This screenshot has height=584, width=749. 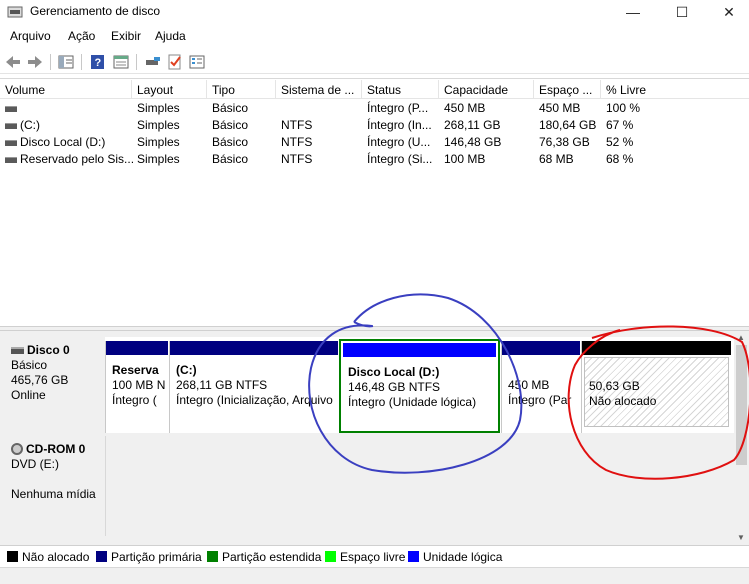 I want to click on partition-name: Disco Local (D:), so click(x=394, y=372).